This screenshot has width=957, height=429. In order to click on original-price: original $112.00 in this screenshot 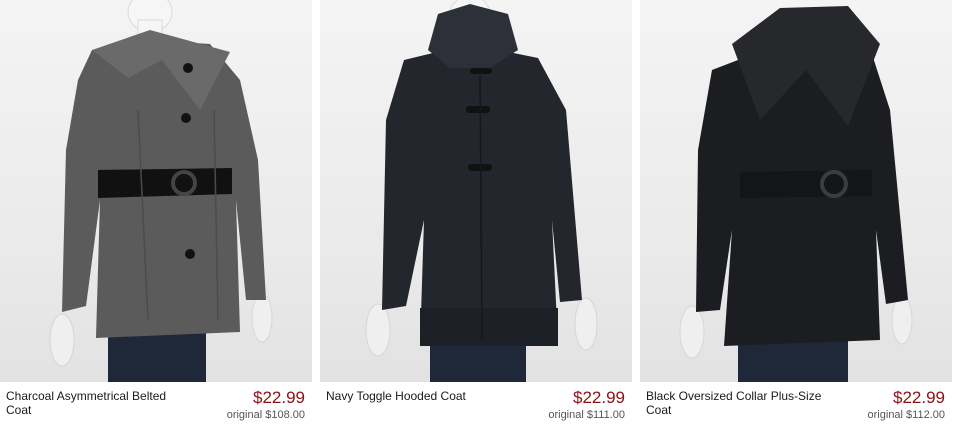, I will do `click(906, 415)`.